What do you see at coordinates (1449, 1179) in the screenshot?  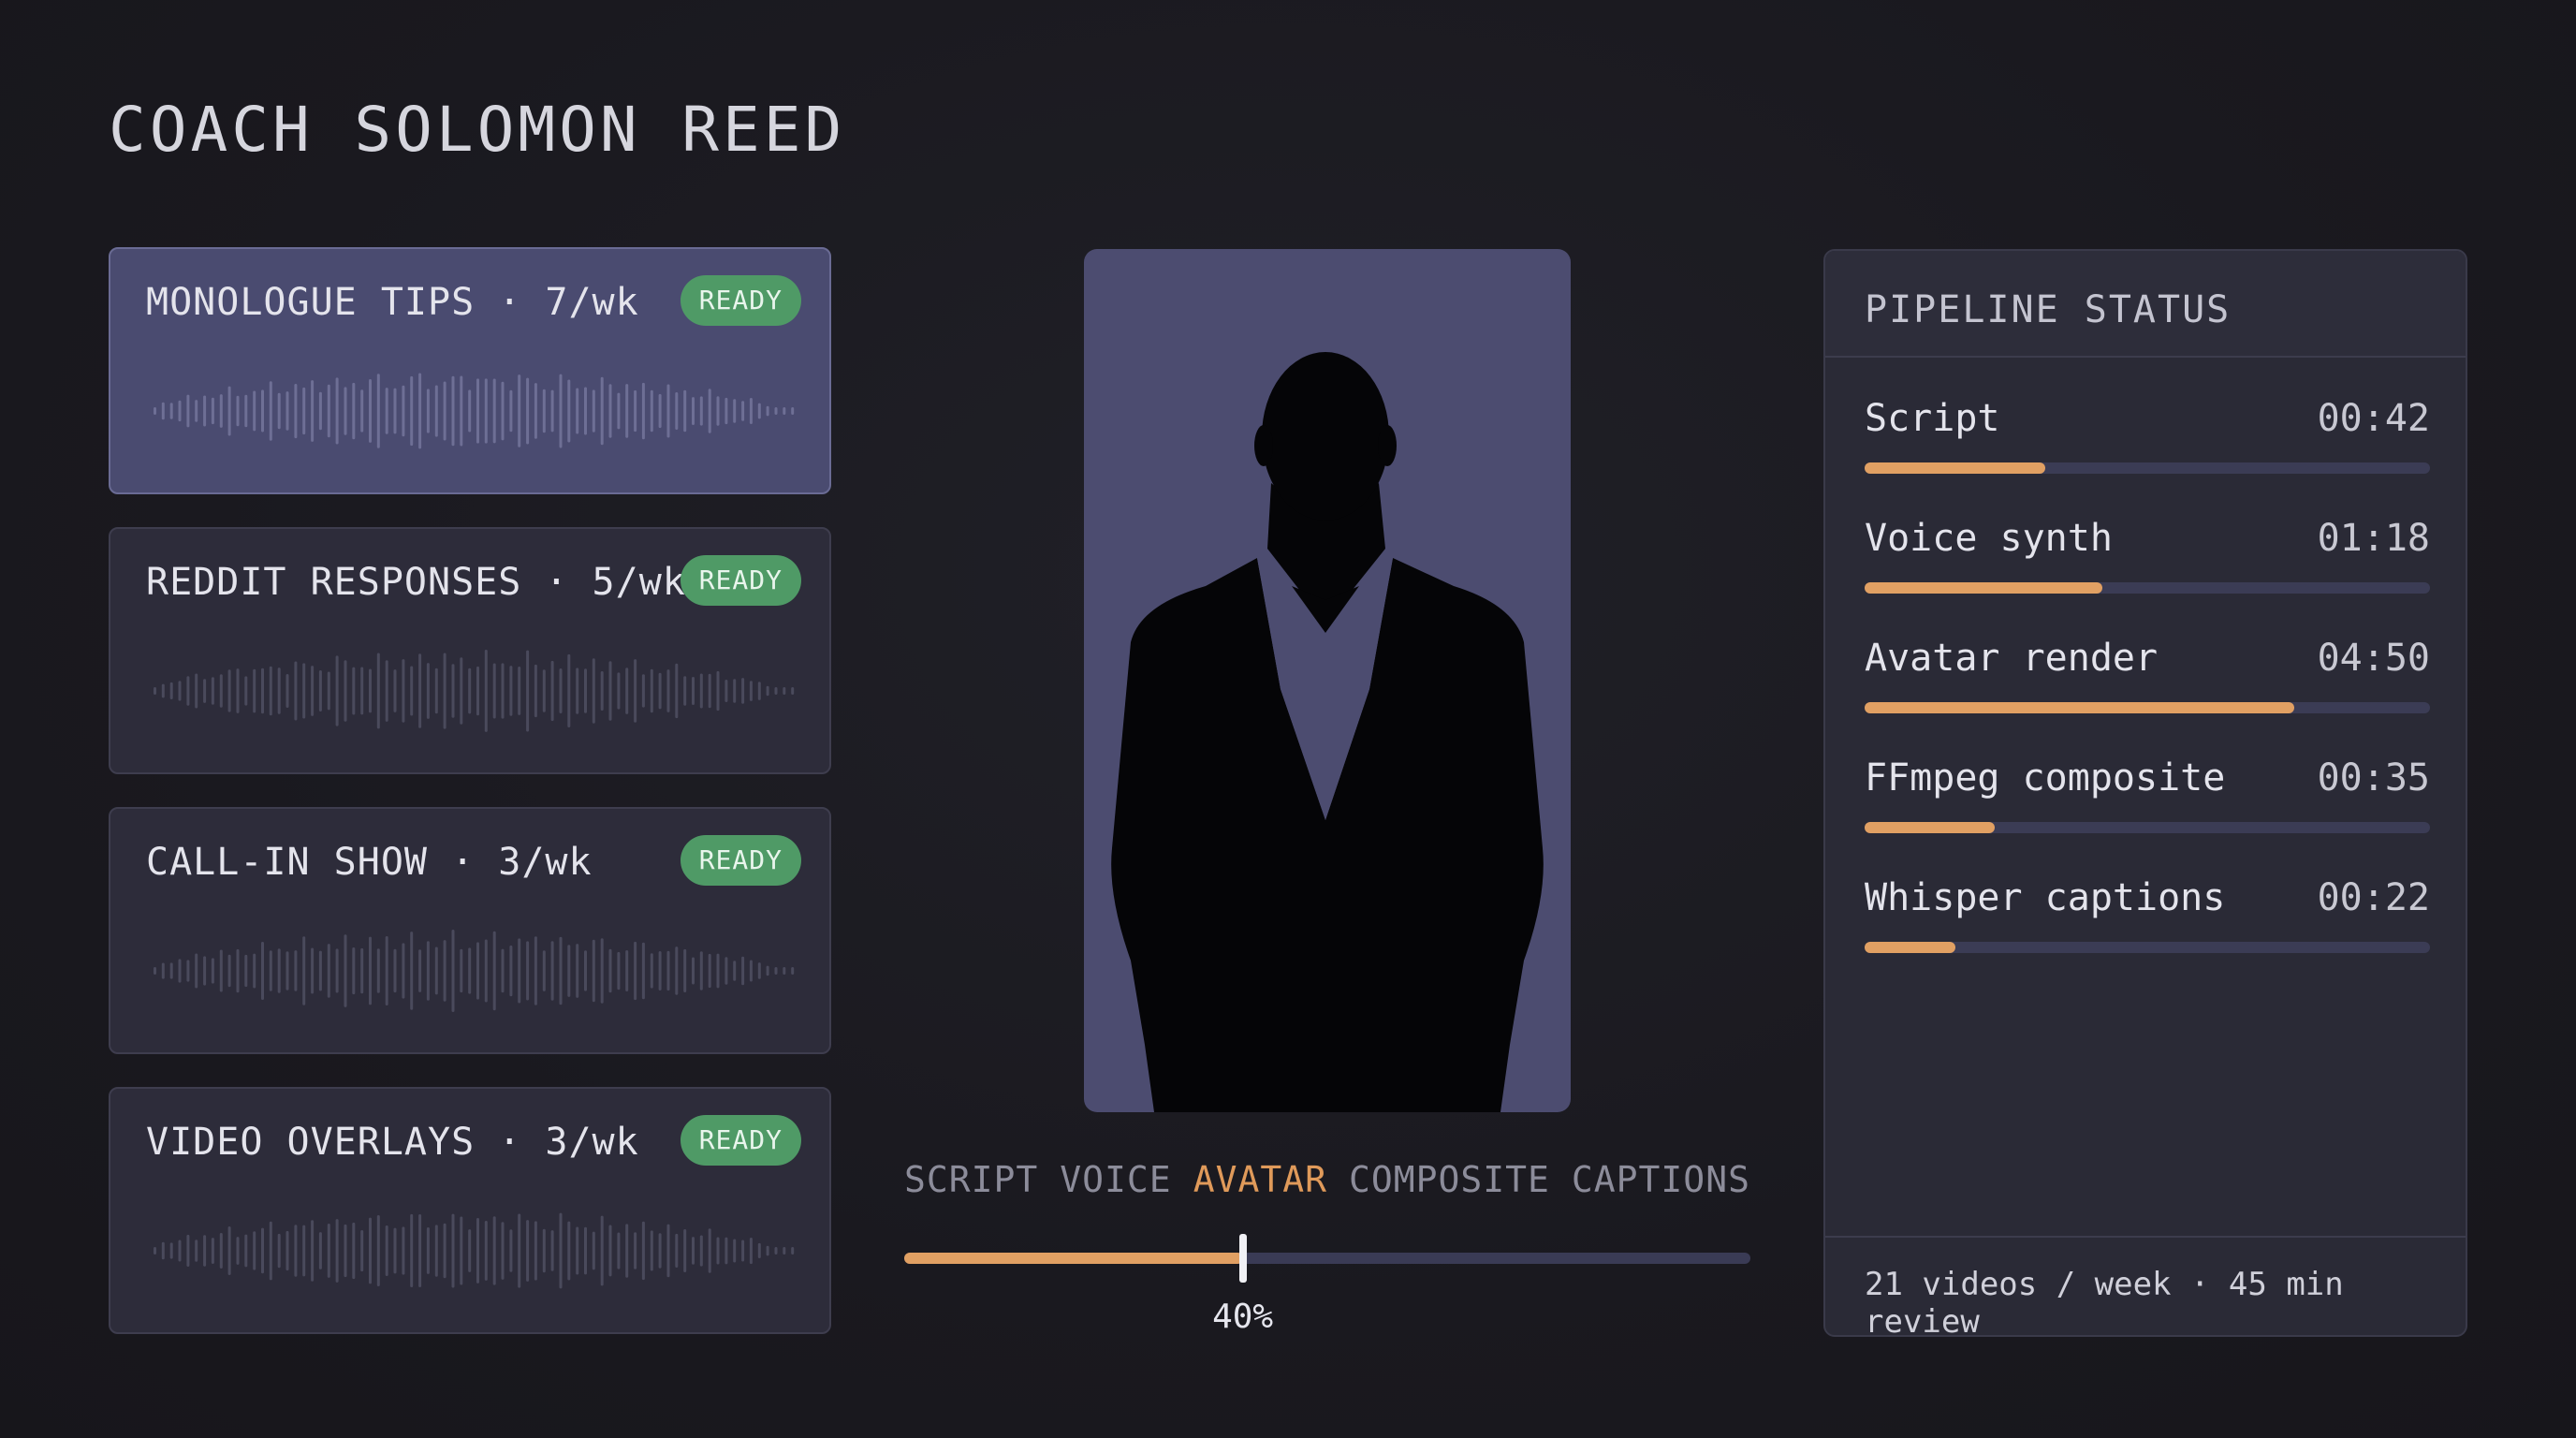 I see `step-composite: COMPOSITE` at bounding box center [1449, 1179].